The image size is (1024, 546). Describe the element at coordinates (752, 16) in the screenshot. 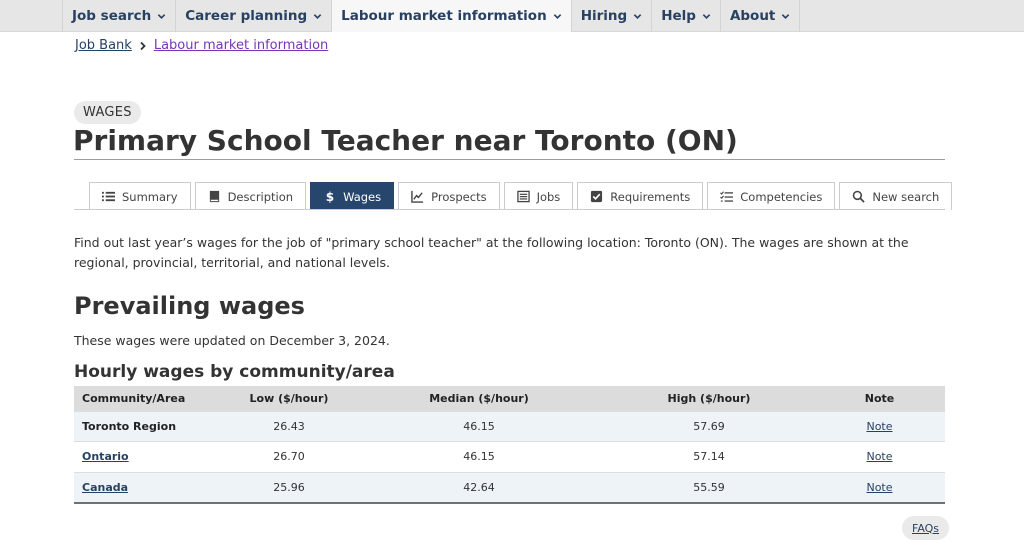

I see `nav-label: About` at that location.